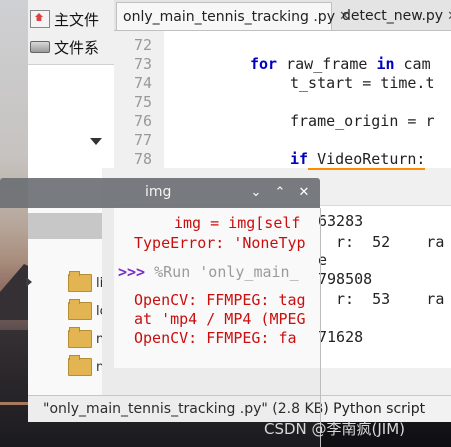 The image size is (451, 447). I want to click on line-number: 73, so click(142, 64).